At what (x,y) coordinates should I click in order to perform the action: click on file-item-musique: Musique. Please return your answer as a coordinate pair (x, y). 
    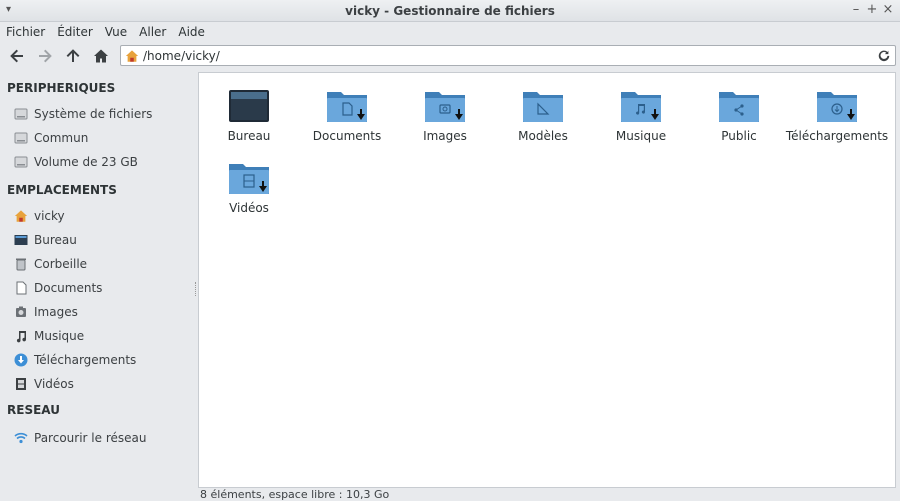
    Looking at the image, I should click on (641, 108).